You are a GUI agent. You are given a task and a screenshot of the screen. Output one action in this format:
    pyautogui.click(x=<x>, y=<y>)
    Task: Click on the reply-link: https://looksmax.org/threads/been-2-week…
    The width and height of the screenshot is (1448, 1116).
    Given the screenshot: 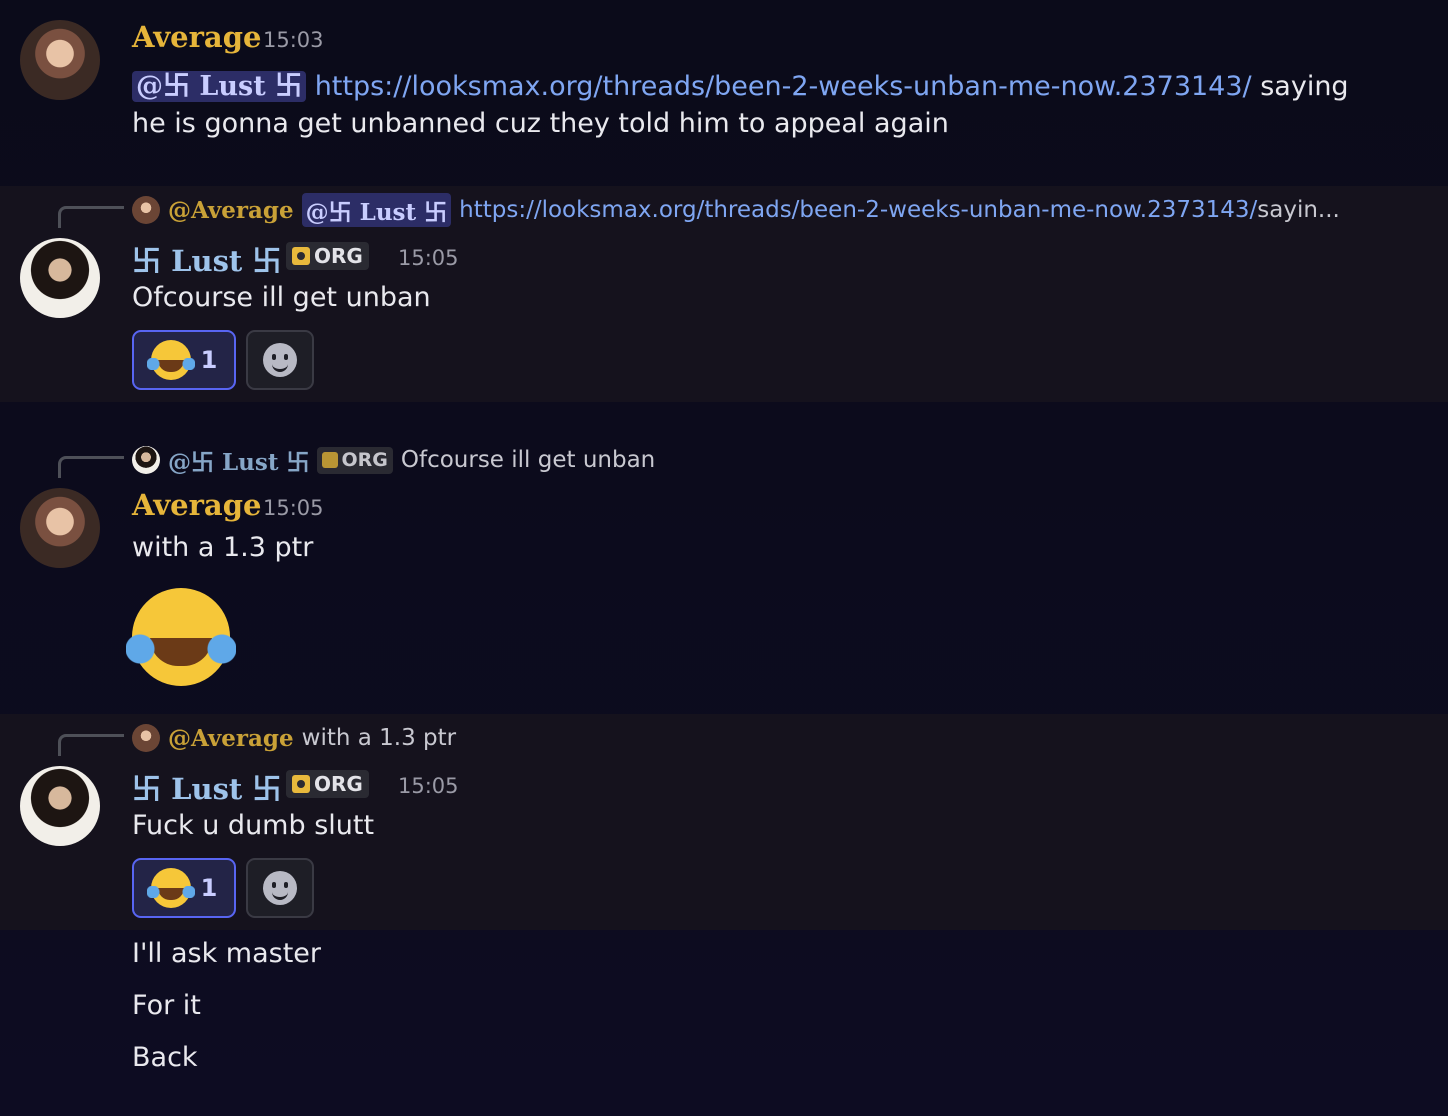 What is the action you would take?
    pyautogui.click(x=858, y=210)
    